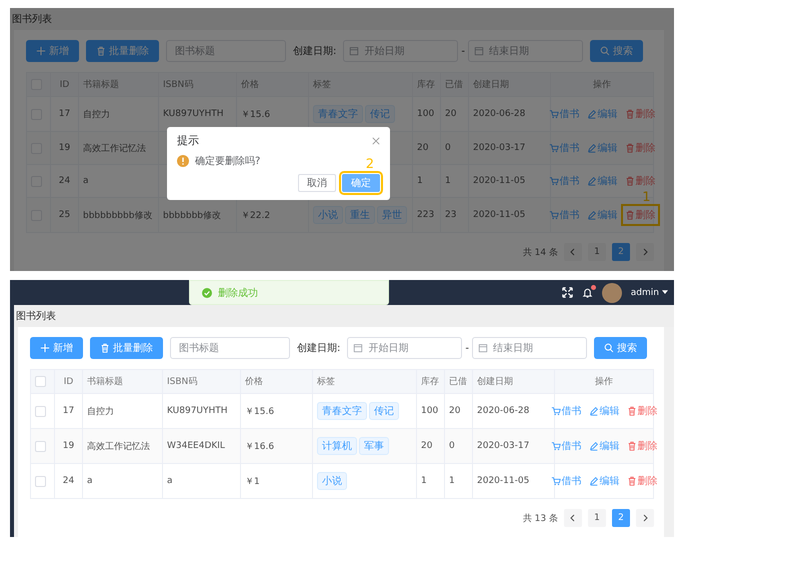 The image size is (786, 587). What do you see at coordinates (318, 348) in the screenshot?
I see `date-label: 创建日期:` at bounding box center [318, 348].